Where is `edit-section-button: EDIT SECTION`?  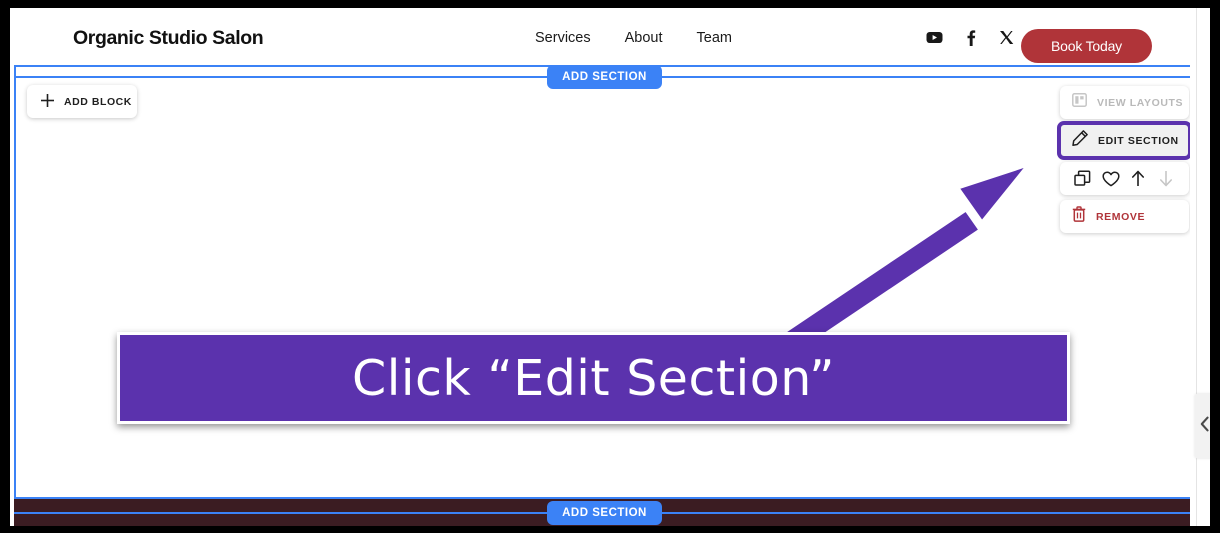 edit-section-button: EDIT SECTION is located at coordinates (1124, 140).